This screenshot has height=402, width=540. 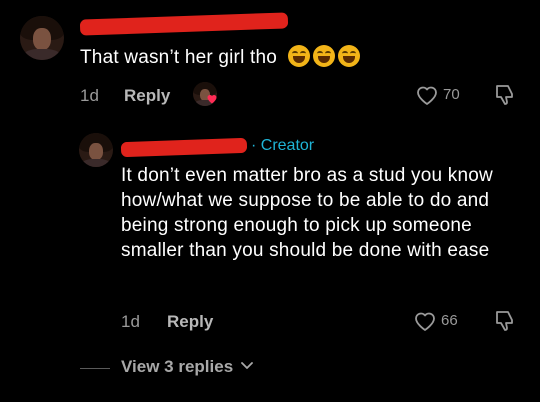 I want to click on redacted-creator-username, so click(x=184, y=147).